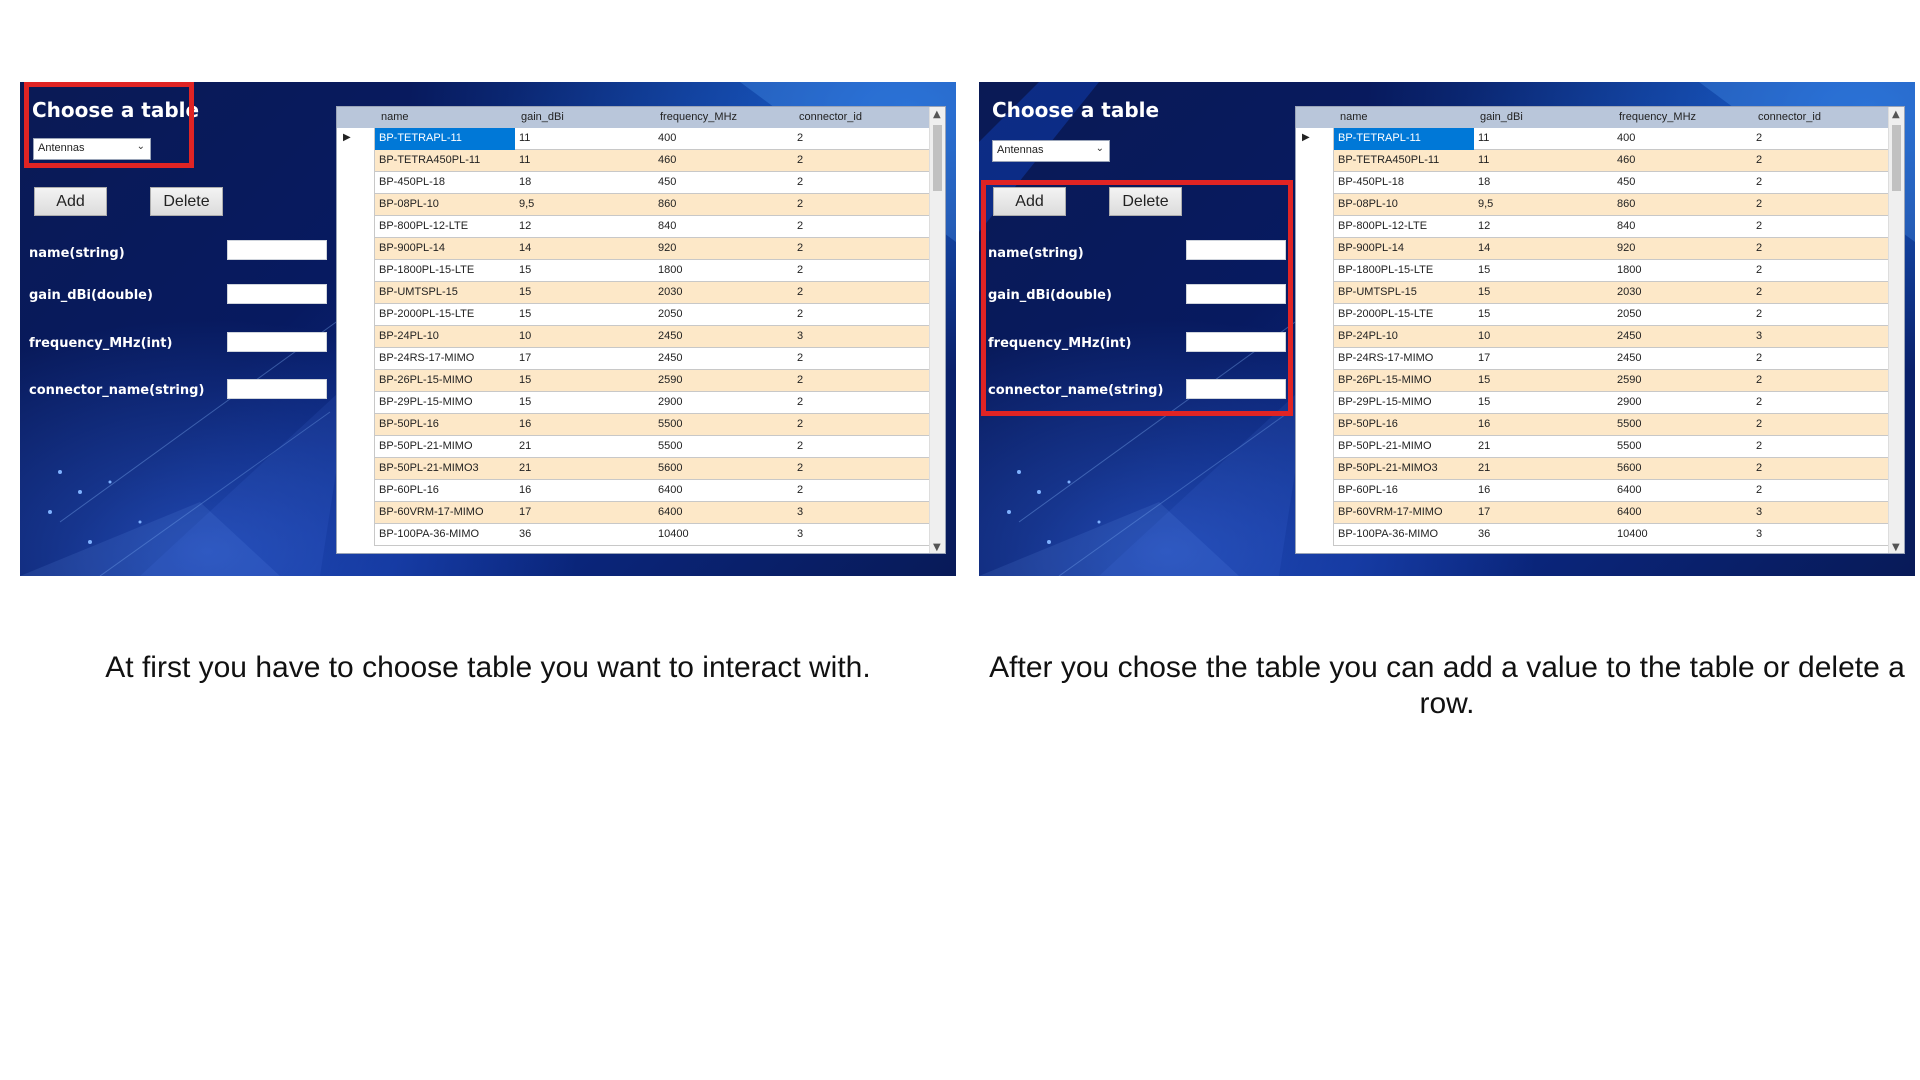 Image resolution: width=1920 pixels, height=1080 pixels. What do you see at coordinates (1626, 138) in the screenshot?
I see `cell-frequency: 400` at bounding box center [1626, 138].